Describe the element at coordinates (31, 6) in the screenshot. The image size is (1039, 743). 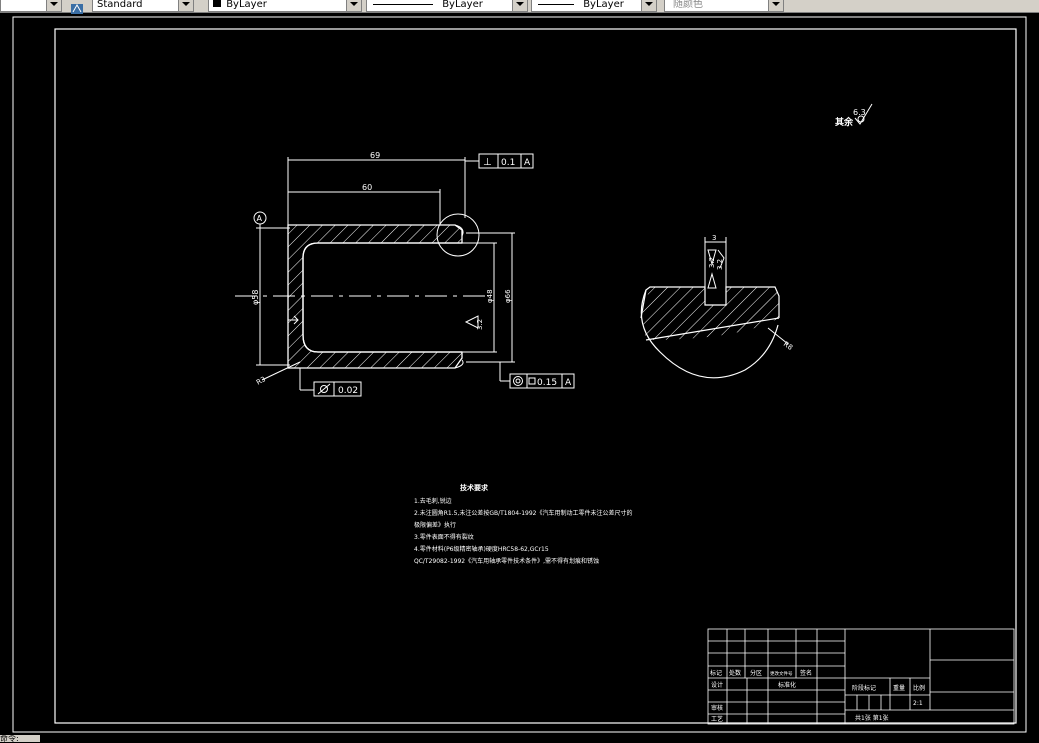
I see `left-combo` at that location.